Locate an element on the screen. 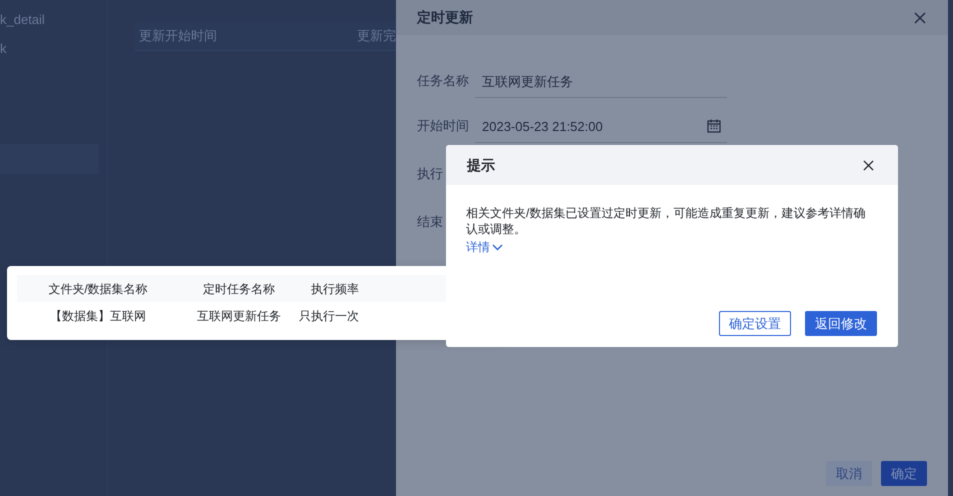  field-label: 执行 is located at coordinates (430, 173).